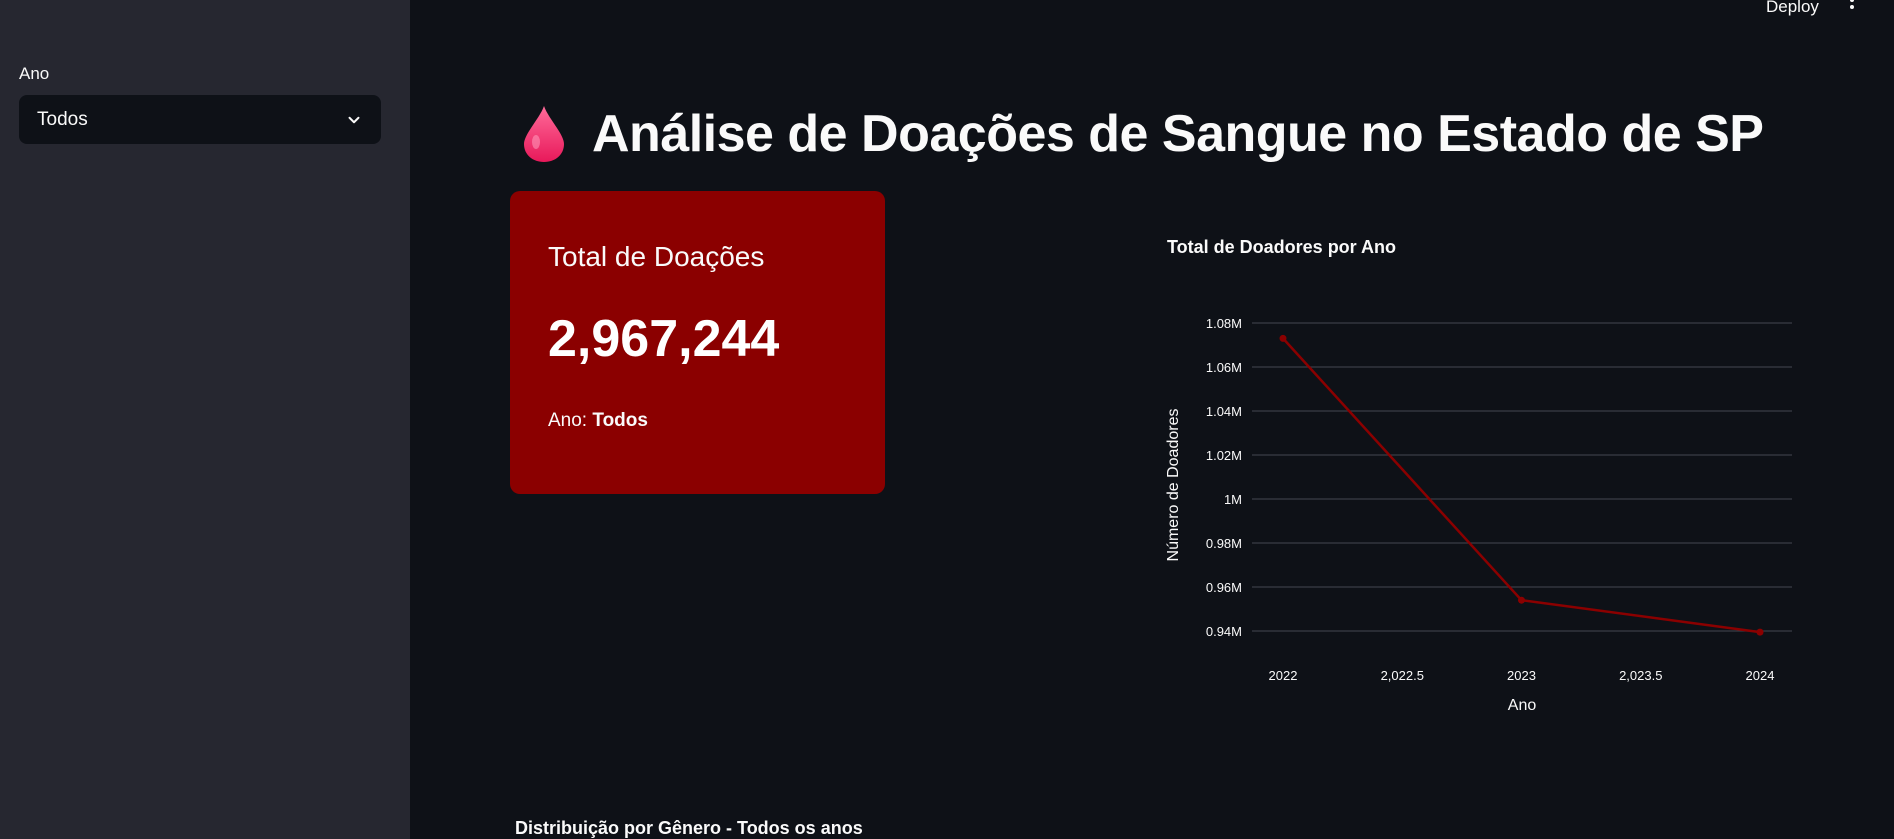  What do you see at coordinates (62, 119) in the screenshot?
I see `year-select-value: Todos` at bounding box center [62, 119].